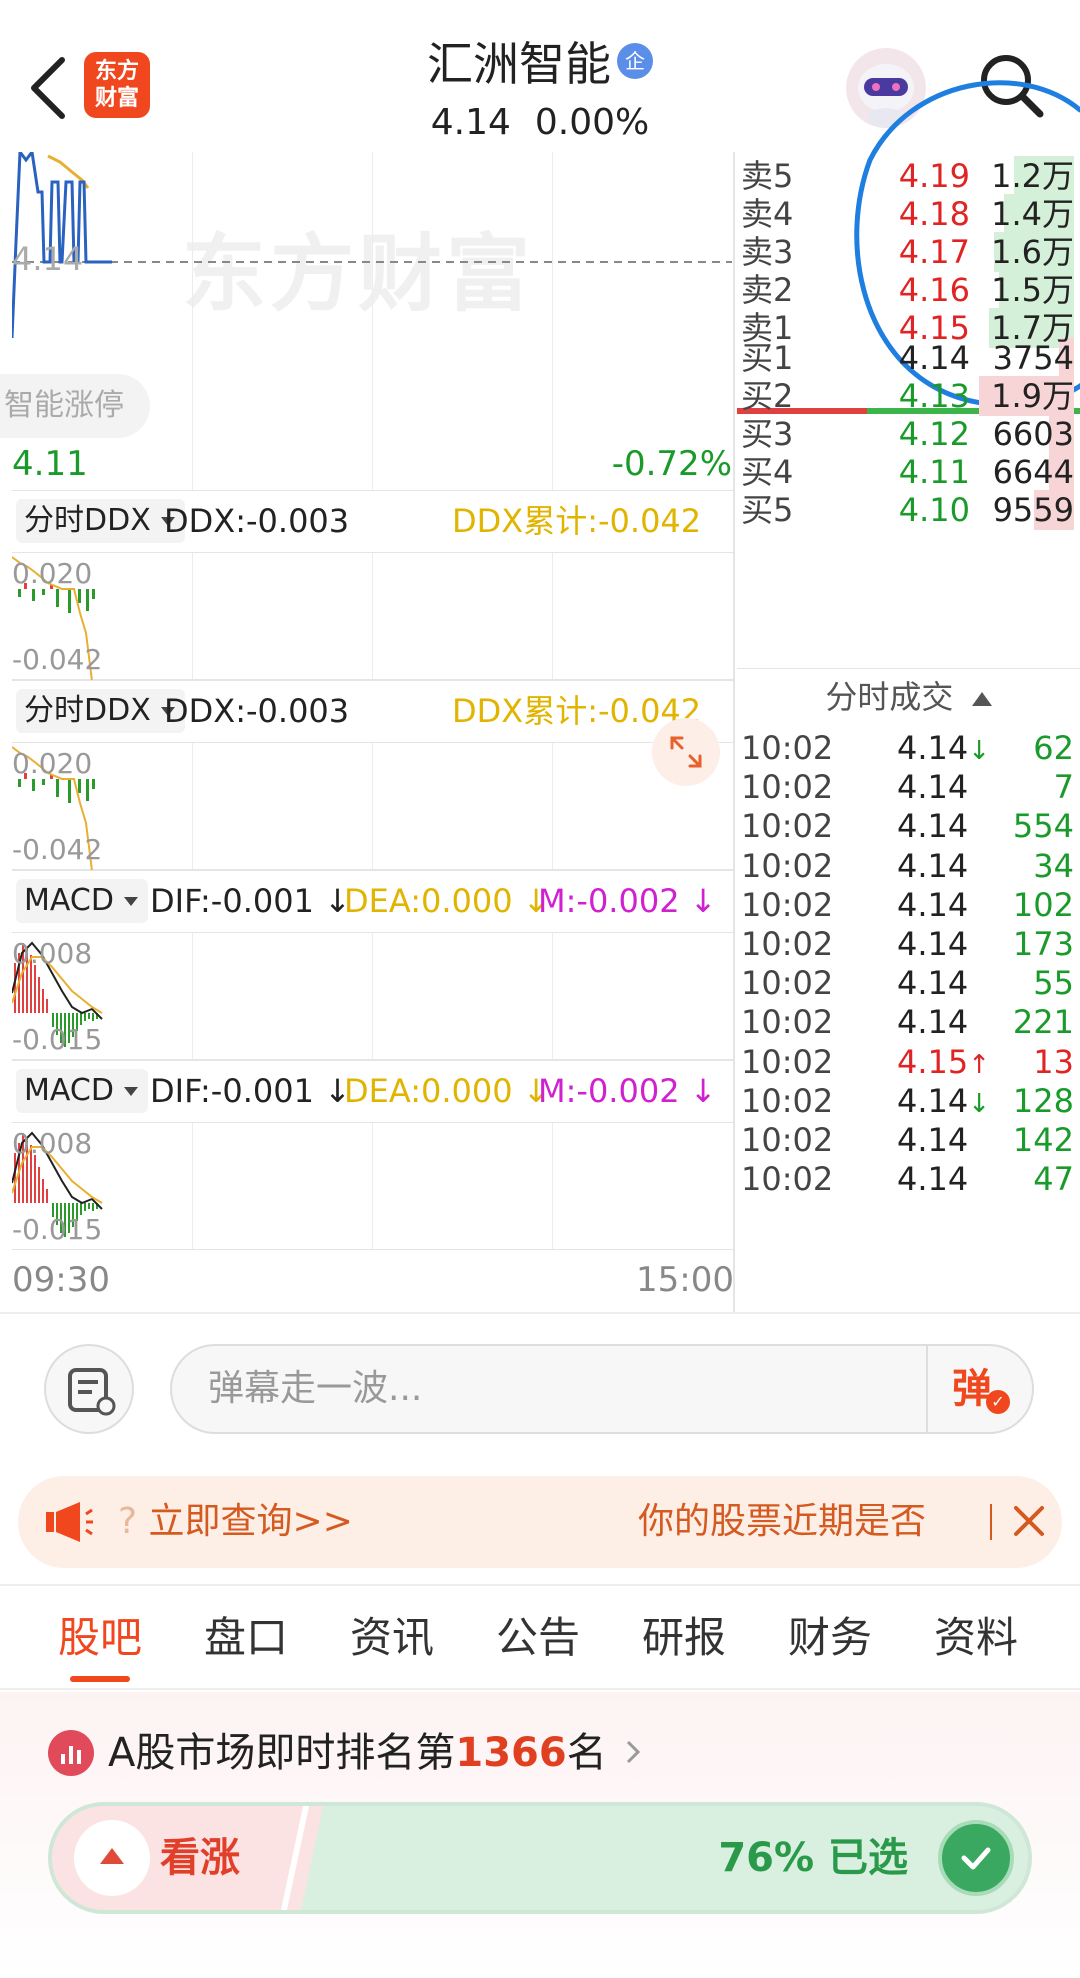 The width and height of the screenshot is (1080, 1978). I want to click on app-logo: 东方 财富, so click(117, 85).